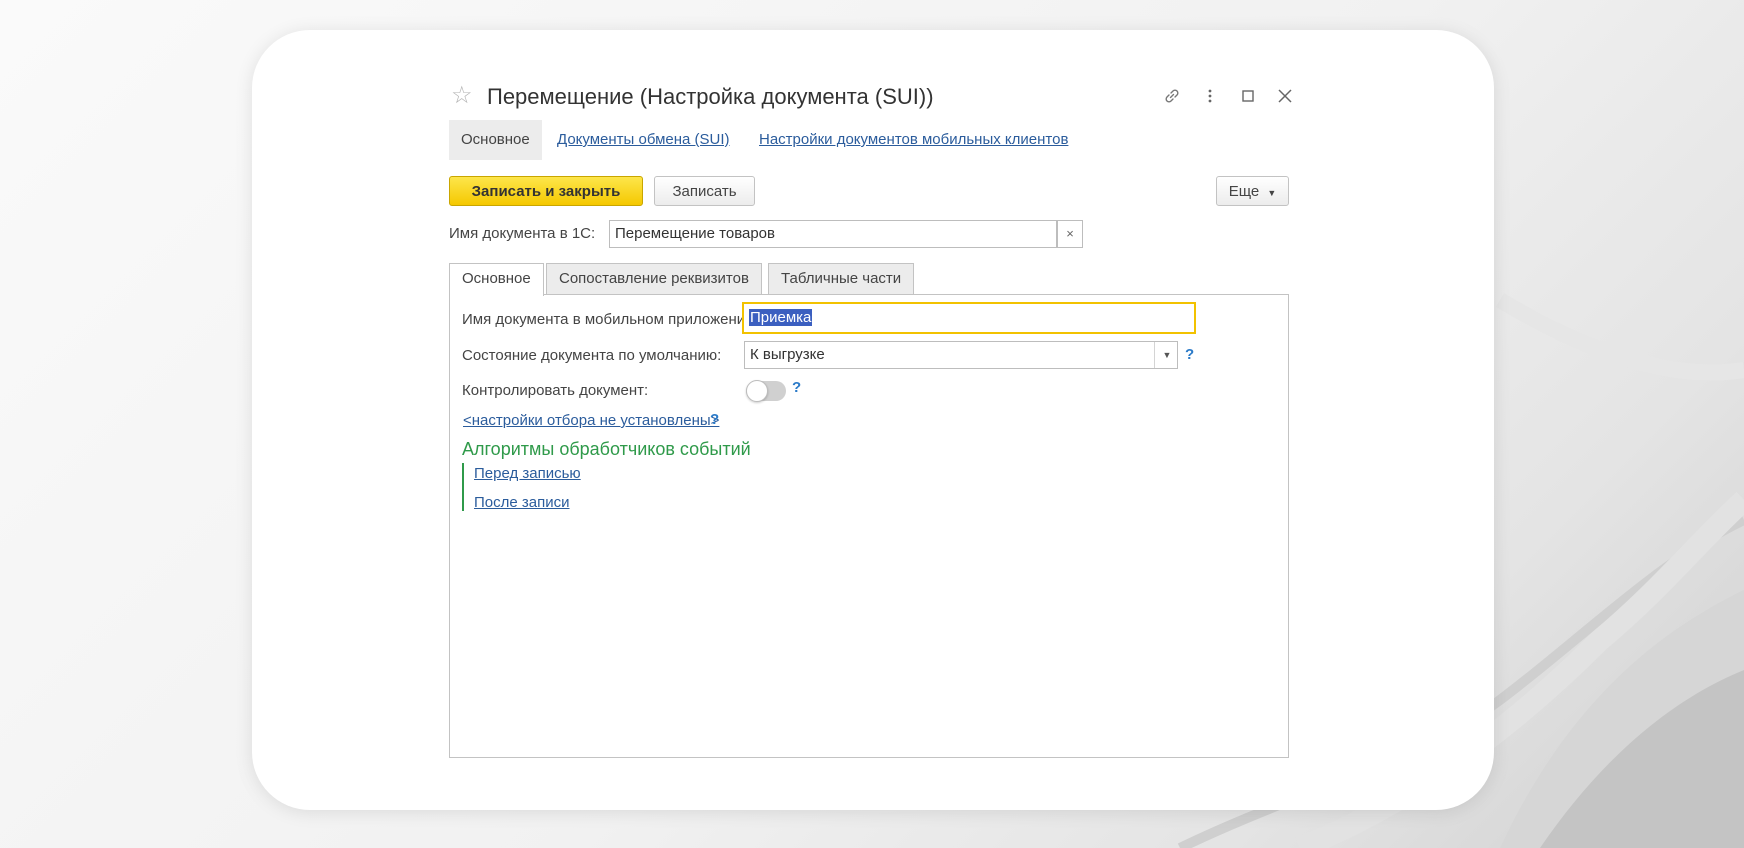  What do you see at coordinates (527, 473) in the screenshot?
I see `before-save-link: Перед записью` at bounding box center [527, 473].